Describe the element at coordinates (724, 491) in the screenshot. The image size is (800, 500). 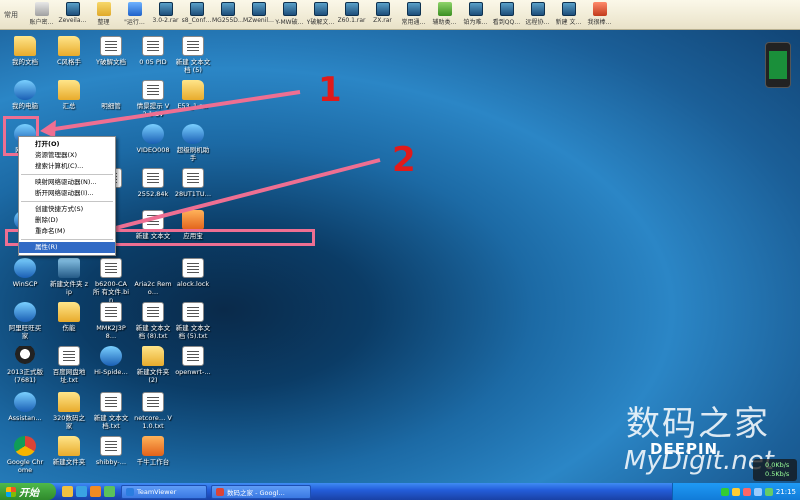
I see `tray-network-icon` at that location.